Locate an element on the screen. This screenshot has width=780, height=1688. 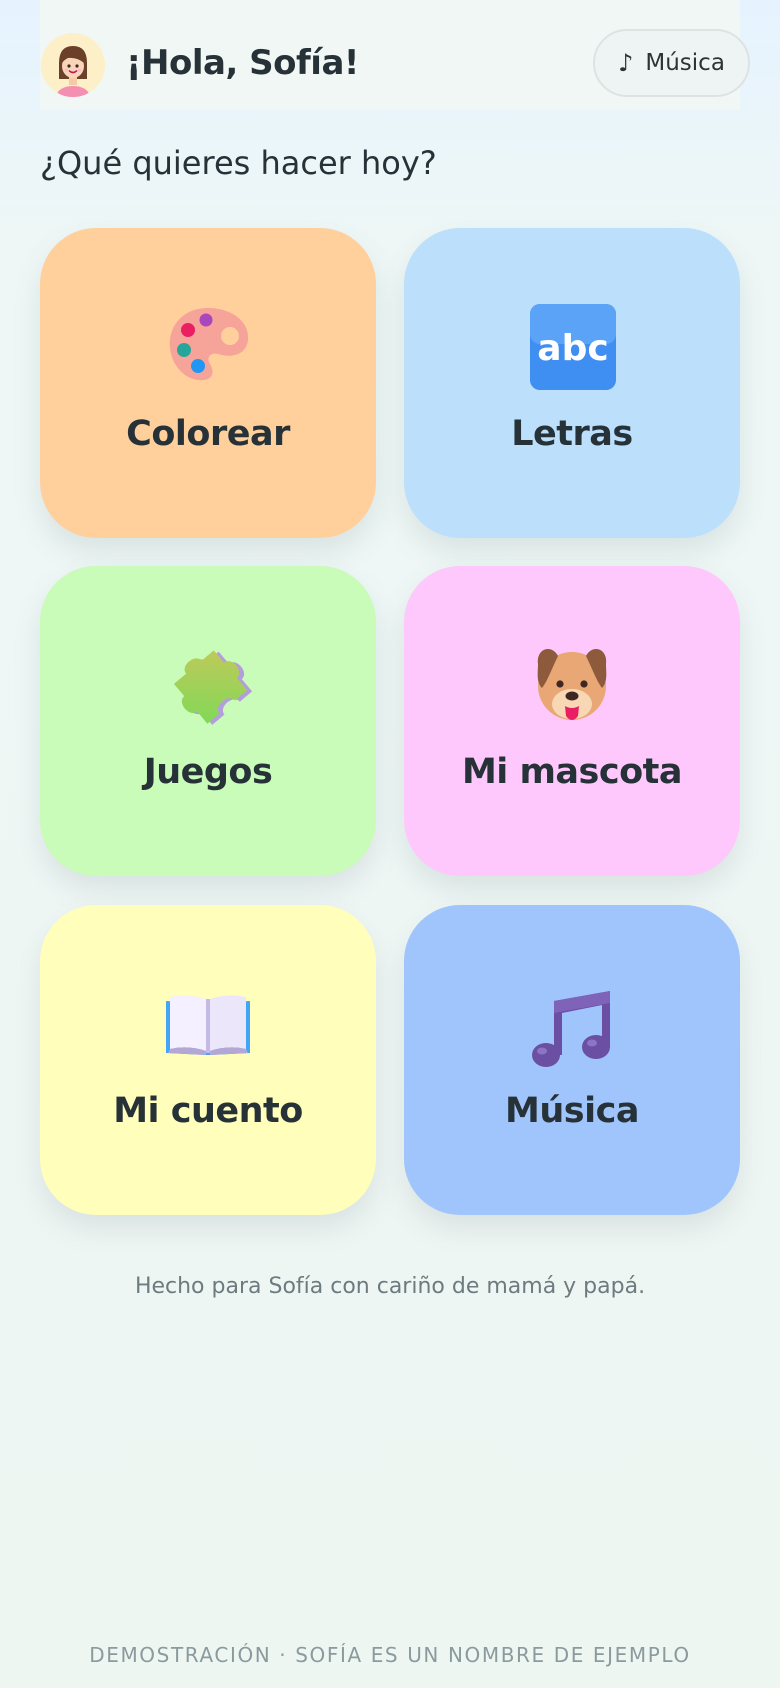
tile-label: Juegos is located at coordinates (208, 772).